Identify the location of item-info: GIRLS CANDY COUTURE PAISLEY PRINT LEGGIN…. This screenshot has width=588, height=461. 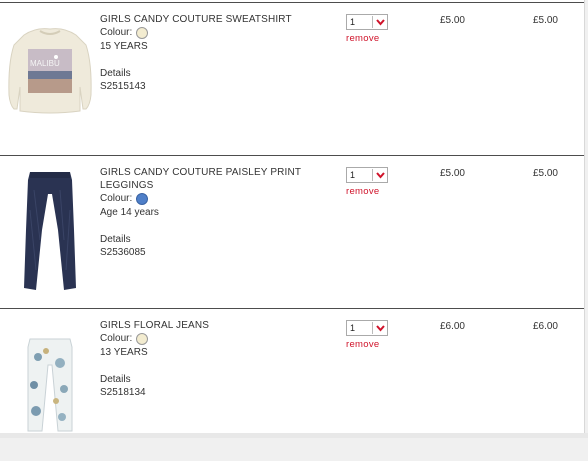
(215, 212).